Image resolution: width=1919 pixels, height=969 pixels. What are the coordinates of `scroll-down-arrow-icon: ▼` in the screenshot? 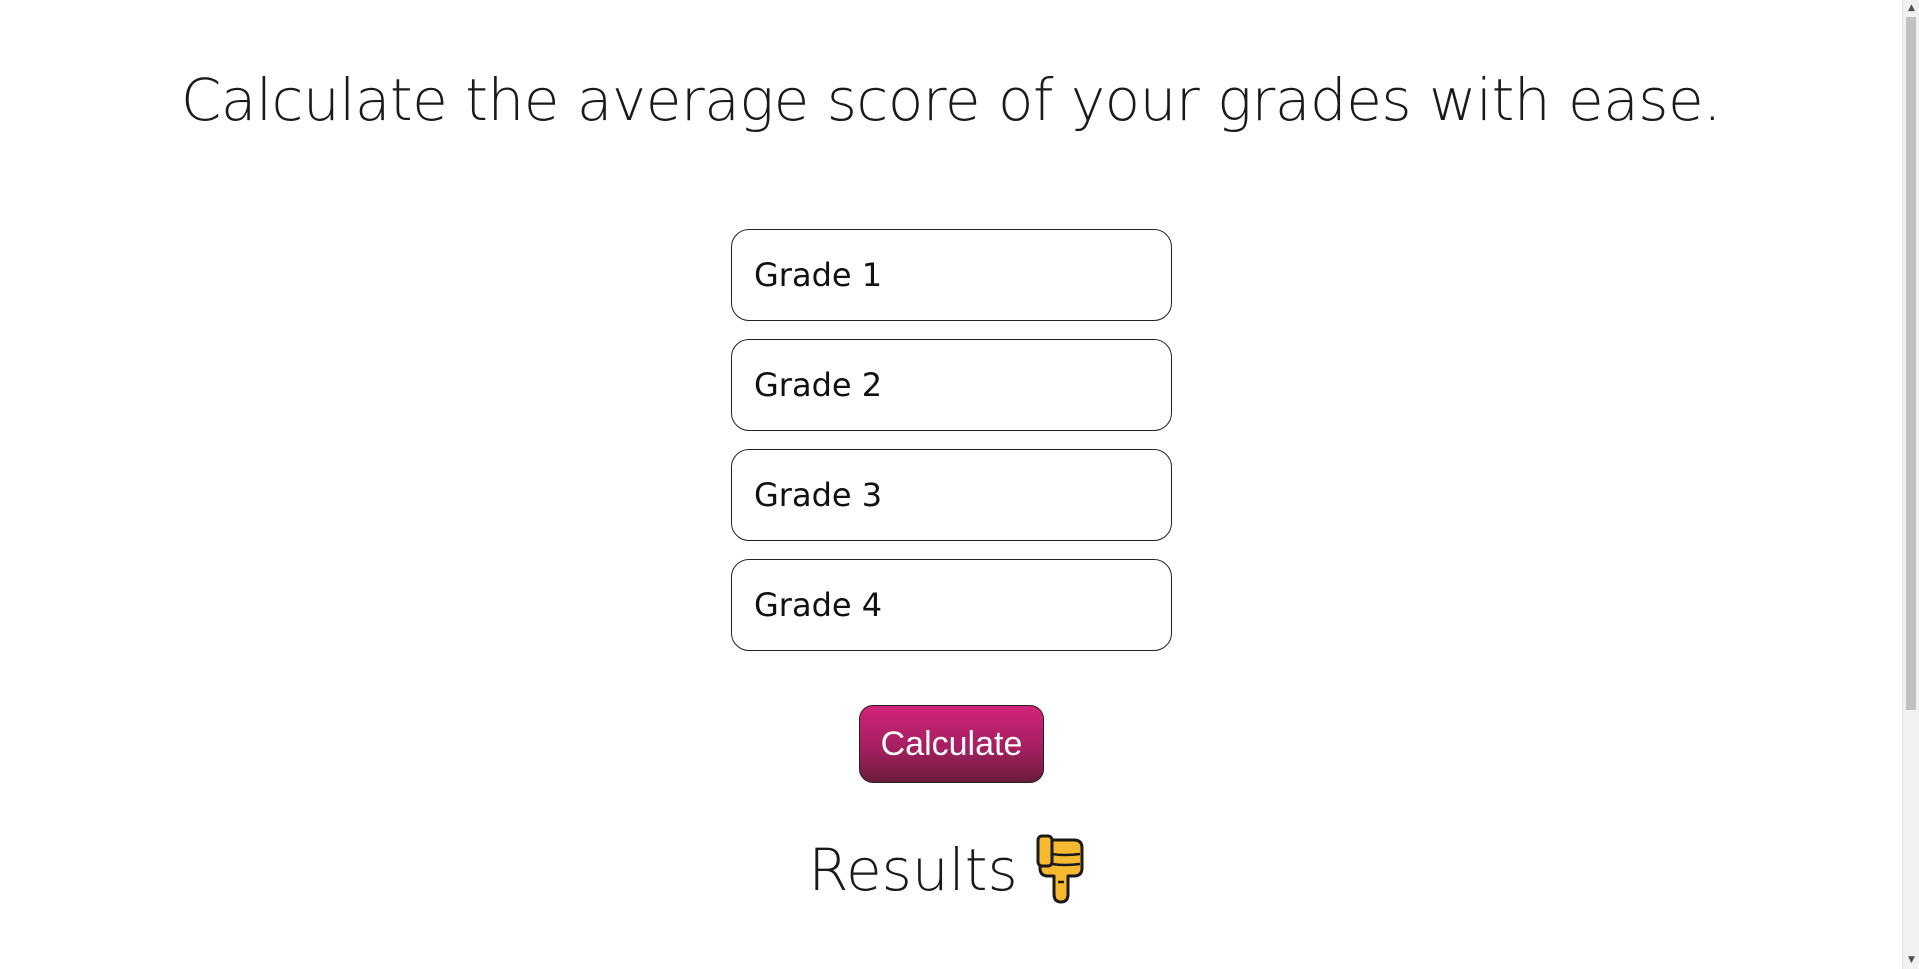 It's located at (1911, 960).